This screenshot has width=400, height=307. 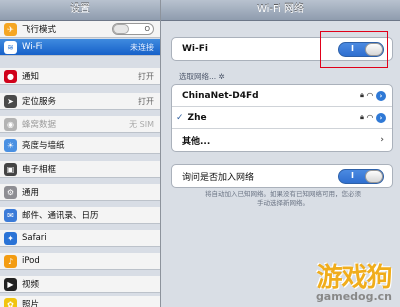 I want to click on sidebar-item-location: ➤ 定位服务 打开, so click(x=80, y=101).